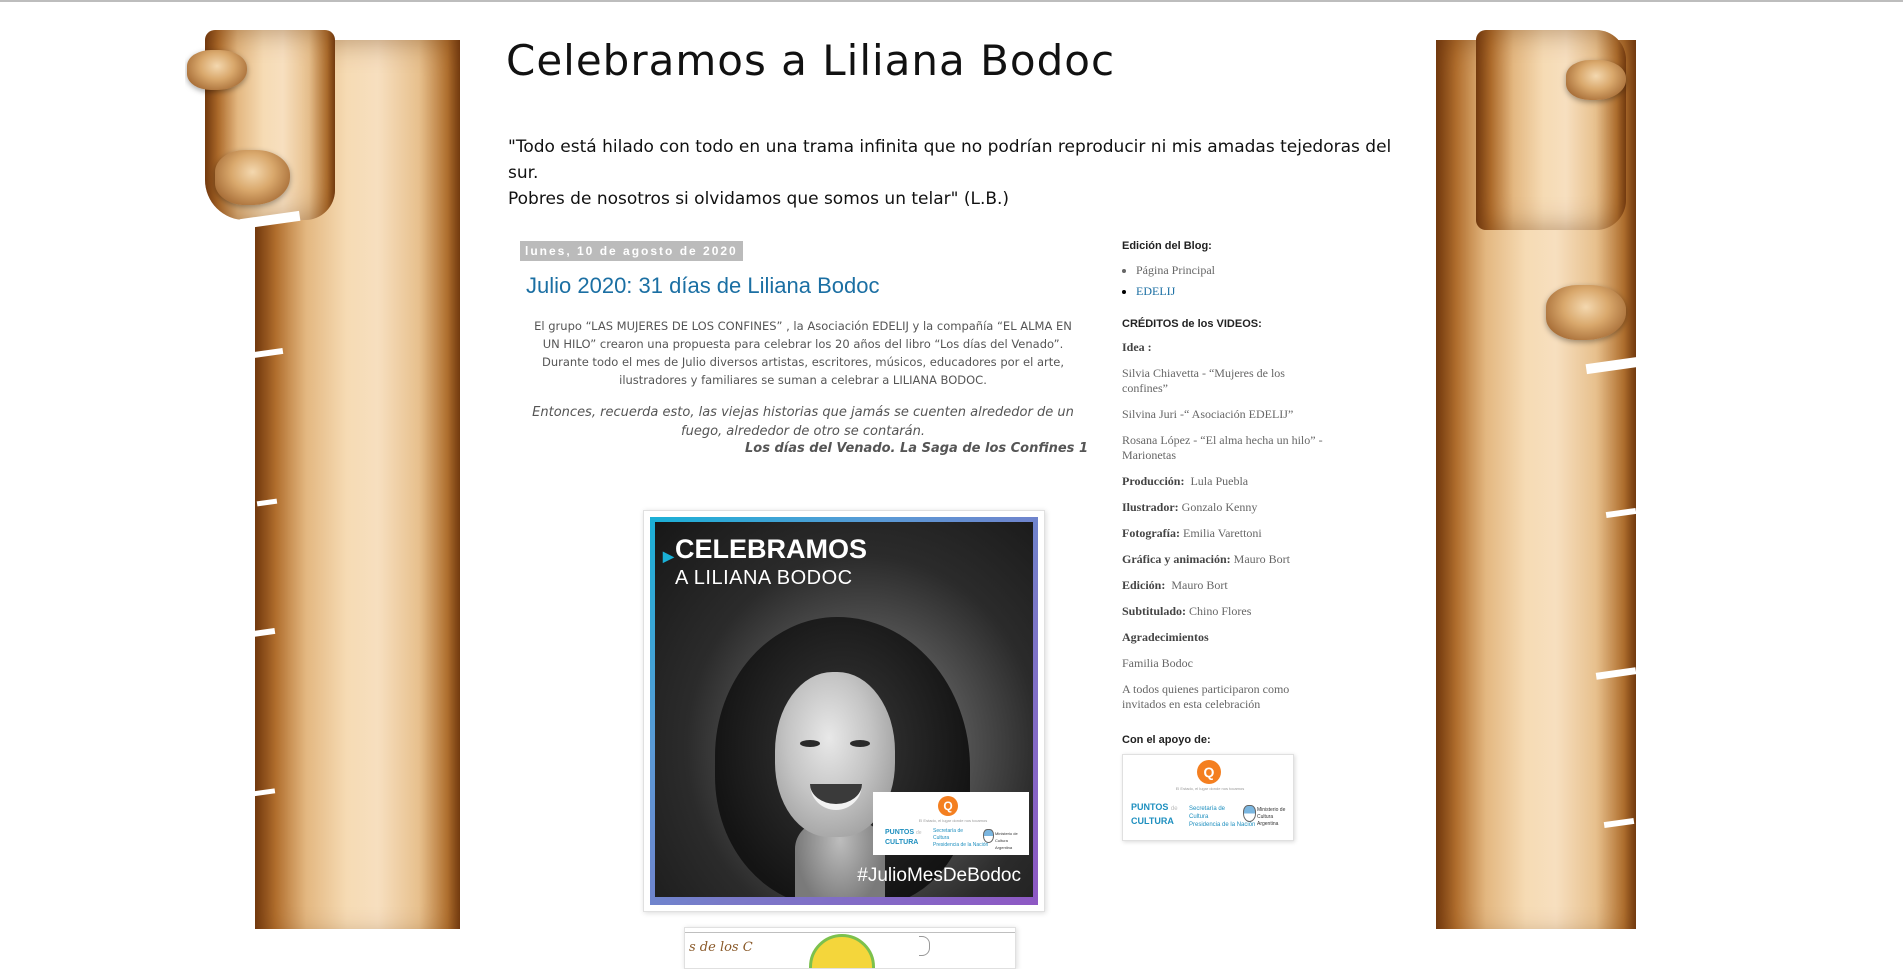  I want to click on credit-produccion: Producción: Lula Puebla, so click(1227, 481).